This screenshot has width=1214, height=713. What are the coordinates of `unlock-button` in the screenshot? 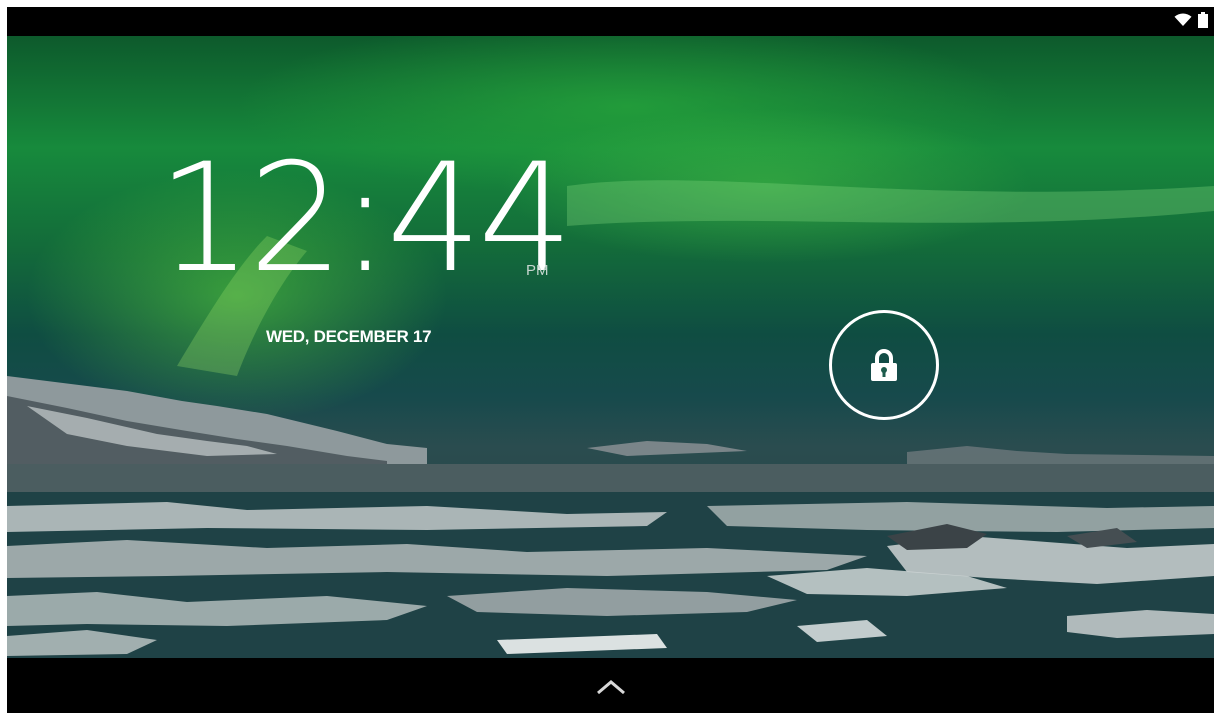 It's located at (884, 365).